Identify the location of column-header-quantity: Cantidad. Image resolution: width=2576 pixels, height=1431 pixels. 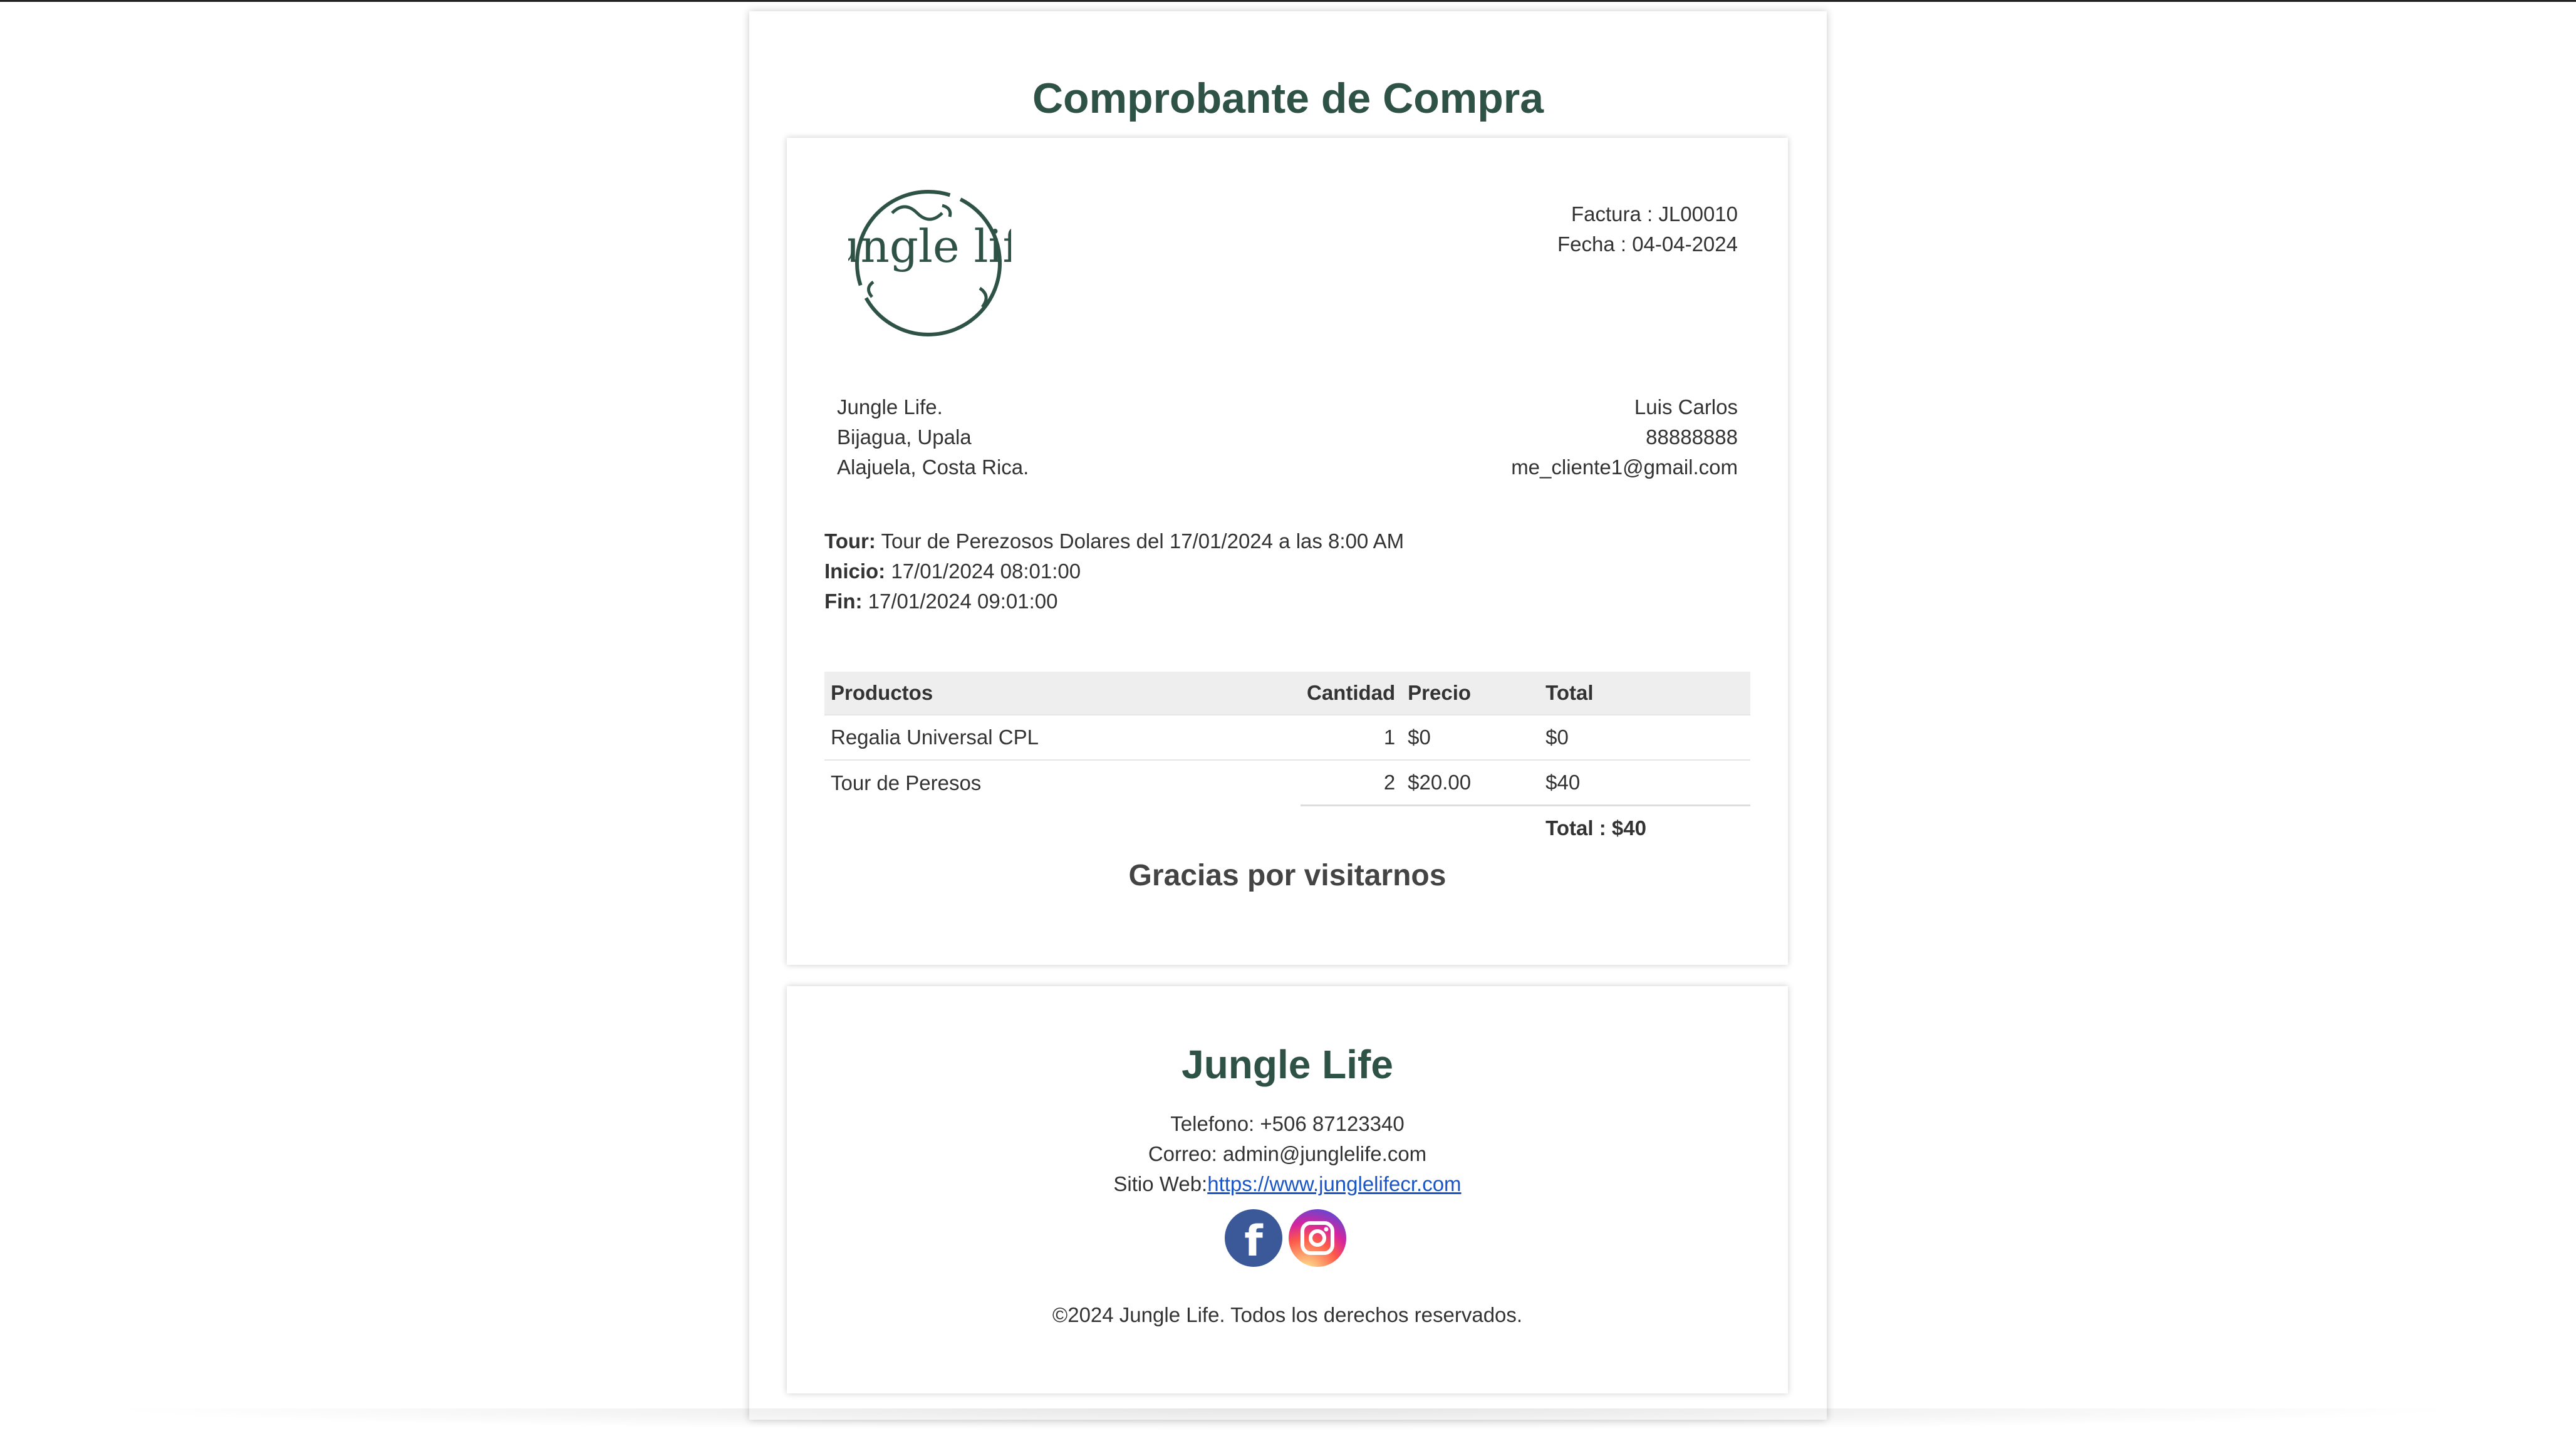
(1351, 693).